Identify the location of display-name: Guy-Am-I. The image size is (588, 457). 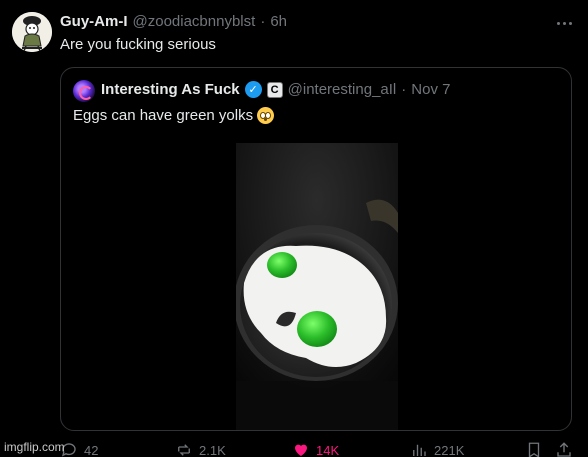
(94, 21).